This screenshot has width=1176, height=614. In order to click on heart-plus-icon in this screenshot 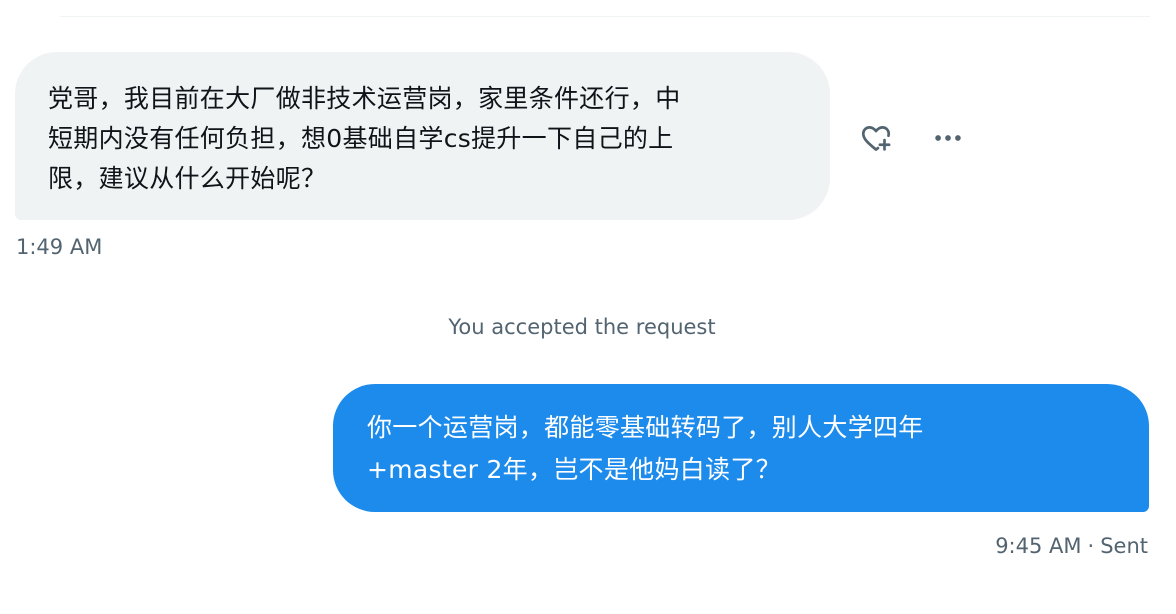, I will do `click(876, 138)`.